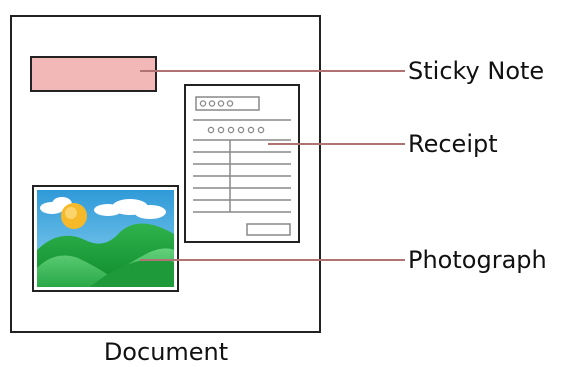  Describe the element at coordinates (93, 74) in the screenshot. I see `sticky-note` at that location.